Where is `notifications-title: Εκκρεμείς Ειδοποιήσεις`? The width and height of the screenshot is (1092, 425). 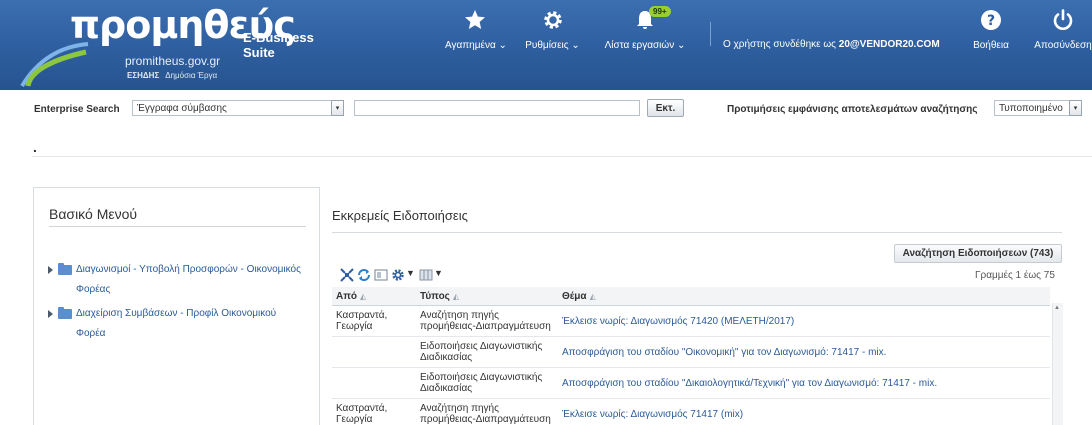 notifications-title: Εκκρεμείς Ειδοποιήσεις is located at coordinates (400, 215).